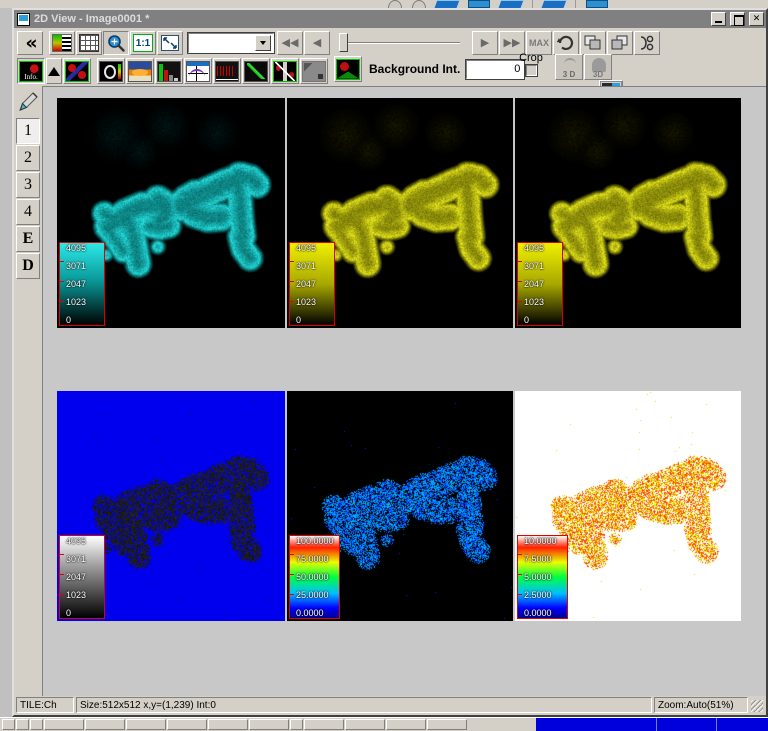 The image size is (768, 731). What do you see at coordinates (628, 506) in the screenshot?
I see `image-panel-intensity-map-light: 10.0000 7.5000 5.0000 2.5000 0.0000` at bounding box center [628, 506].